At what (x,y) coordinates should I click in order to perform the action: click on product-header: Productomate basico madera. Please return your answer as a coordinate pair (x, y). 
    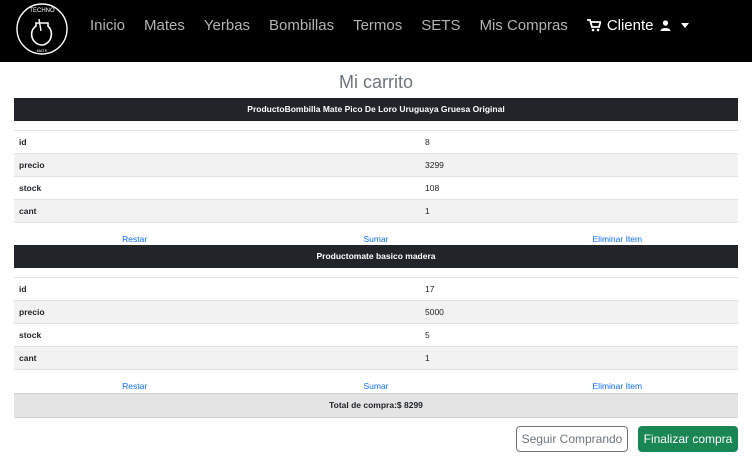
    Looking at the image, I should click on (376, 256).